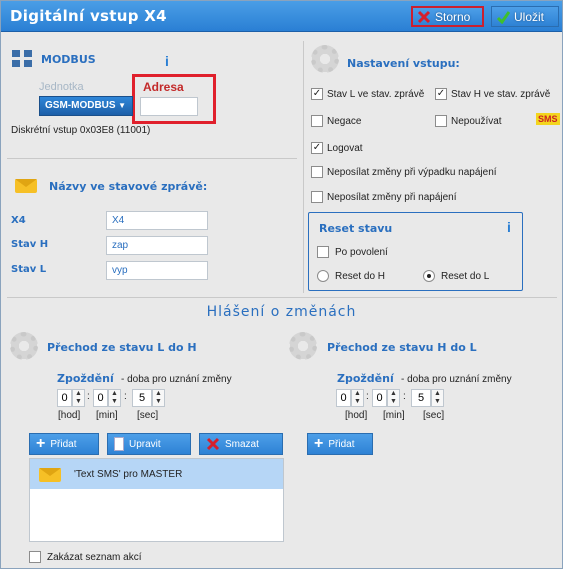 This screenshot has height=569, width=563. I want to click on divider-hlaseni, so click(282, 297).